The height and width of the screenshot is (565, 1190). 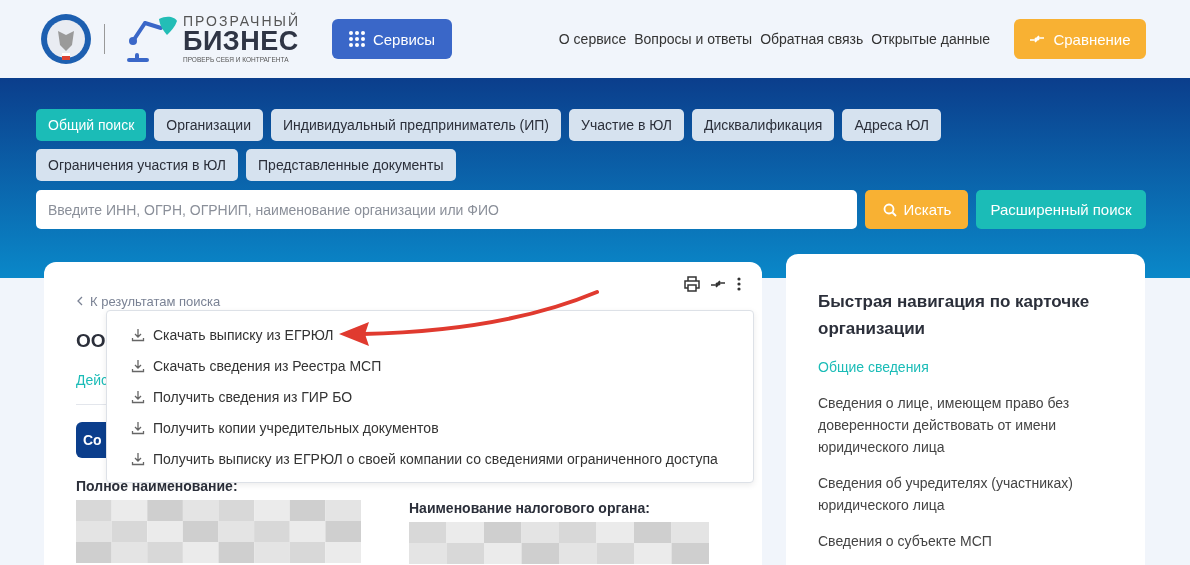 What do you see at coordinates (91, 440) in the screenshot?
I see `action-button: Со` at bounding box center [91, 440].